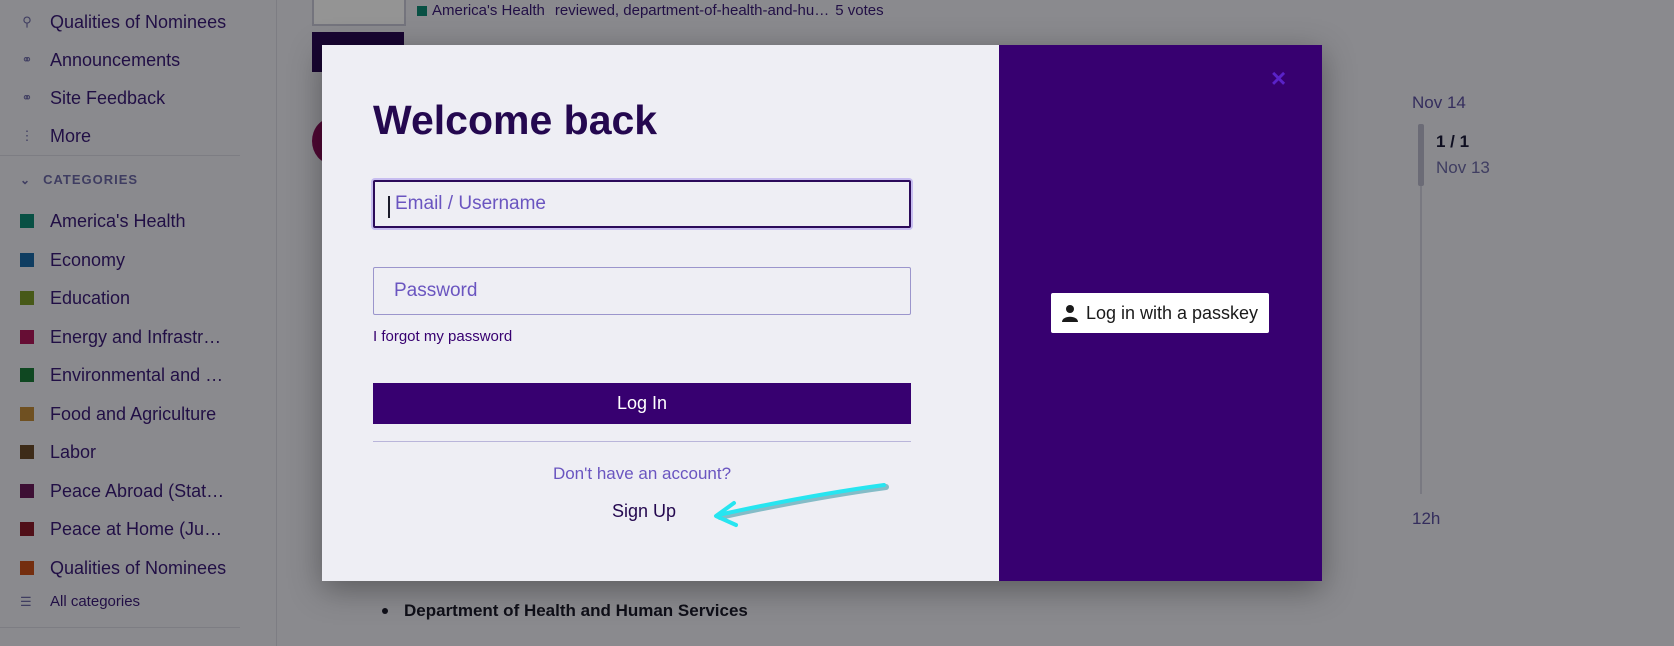  I want to click on text-caret, so click(389, 207).